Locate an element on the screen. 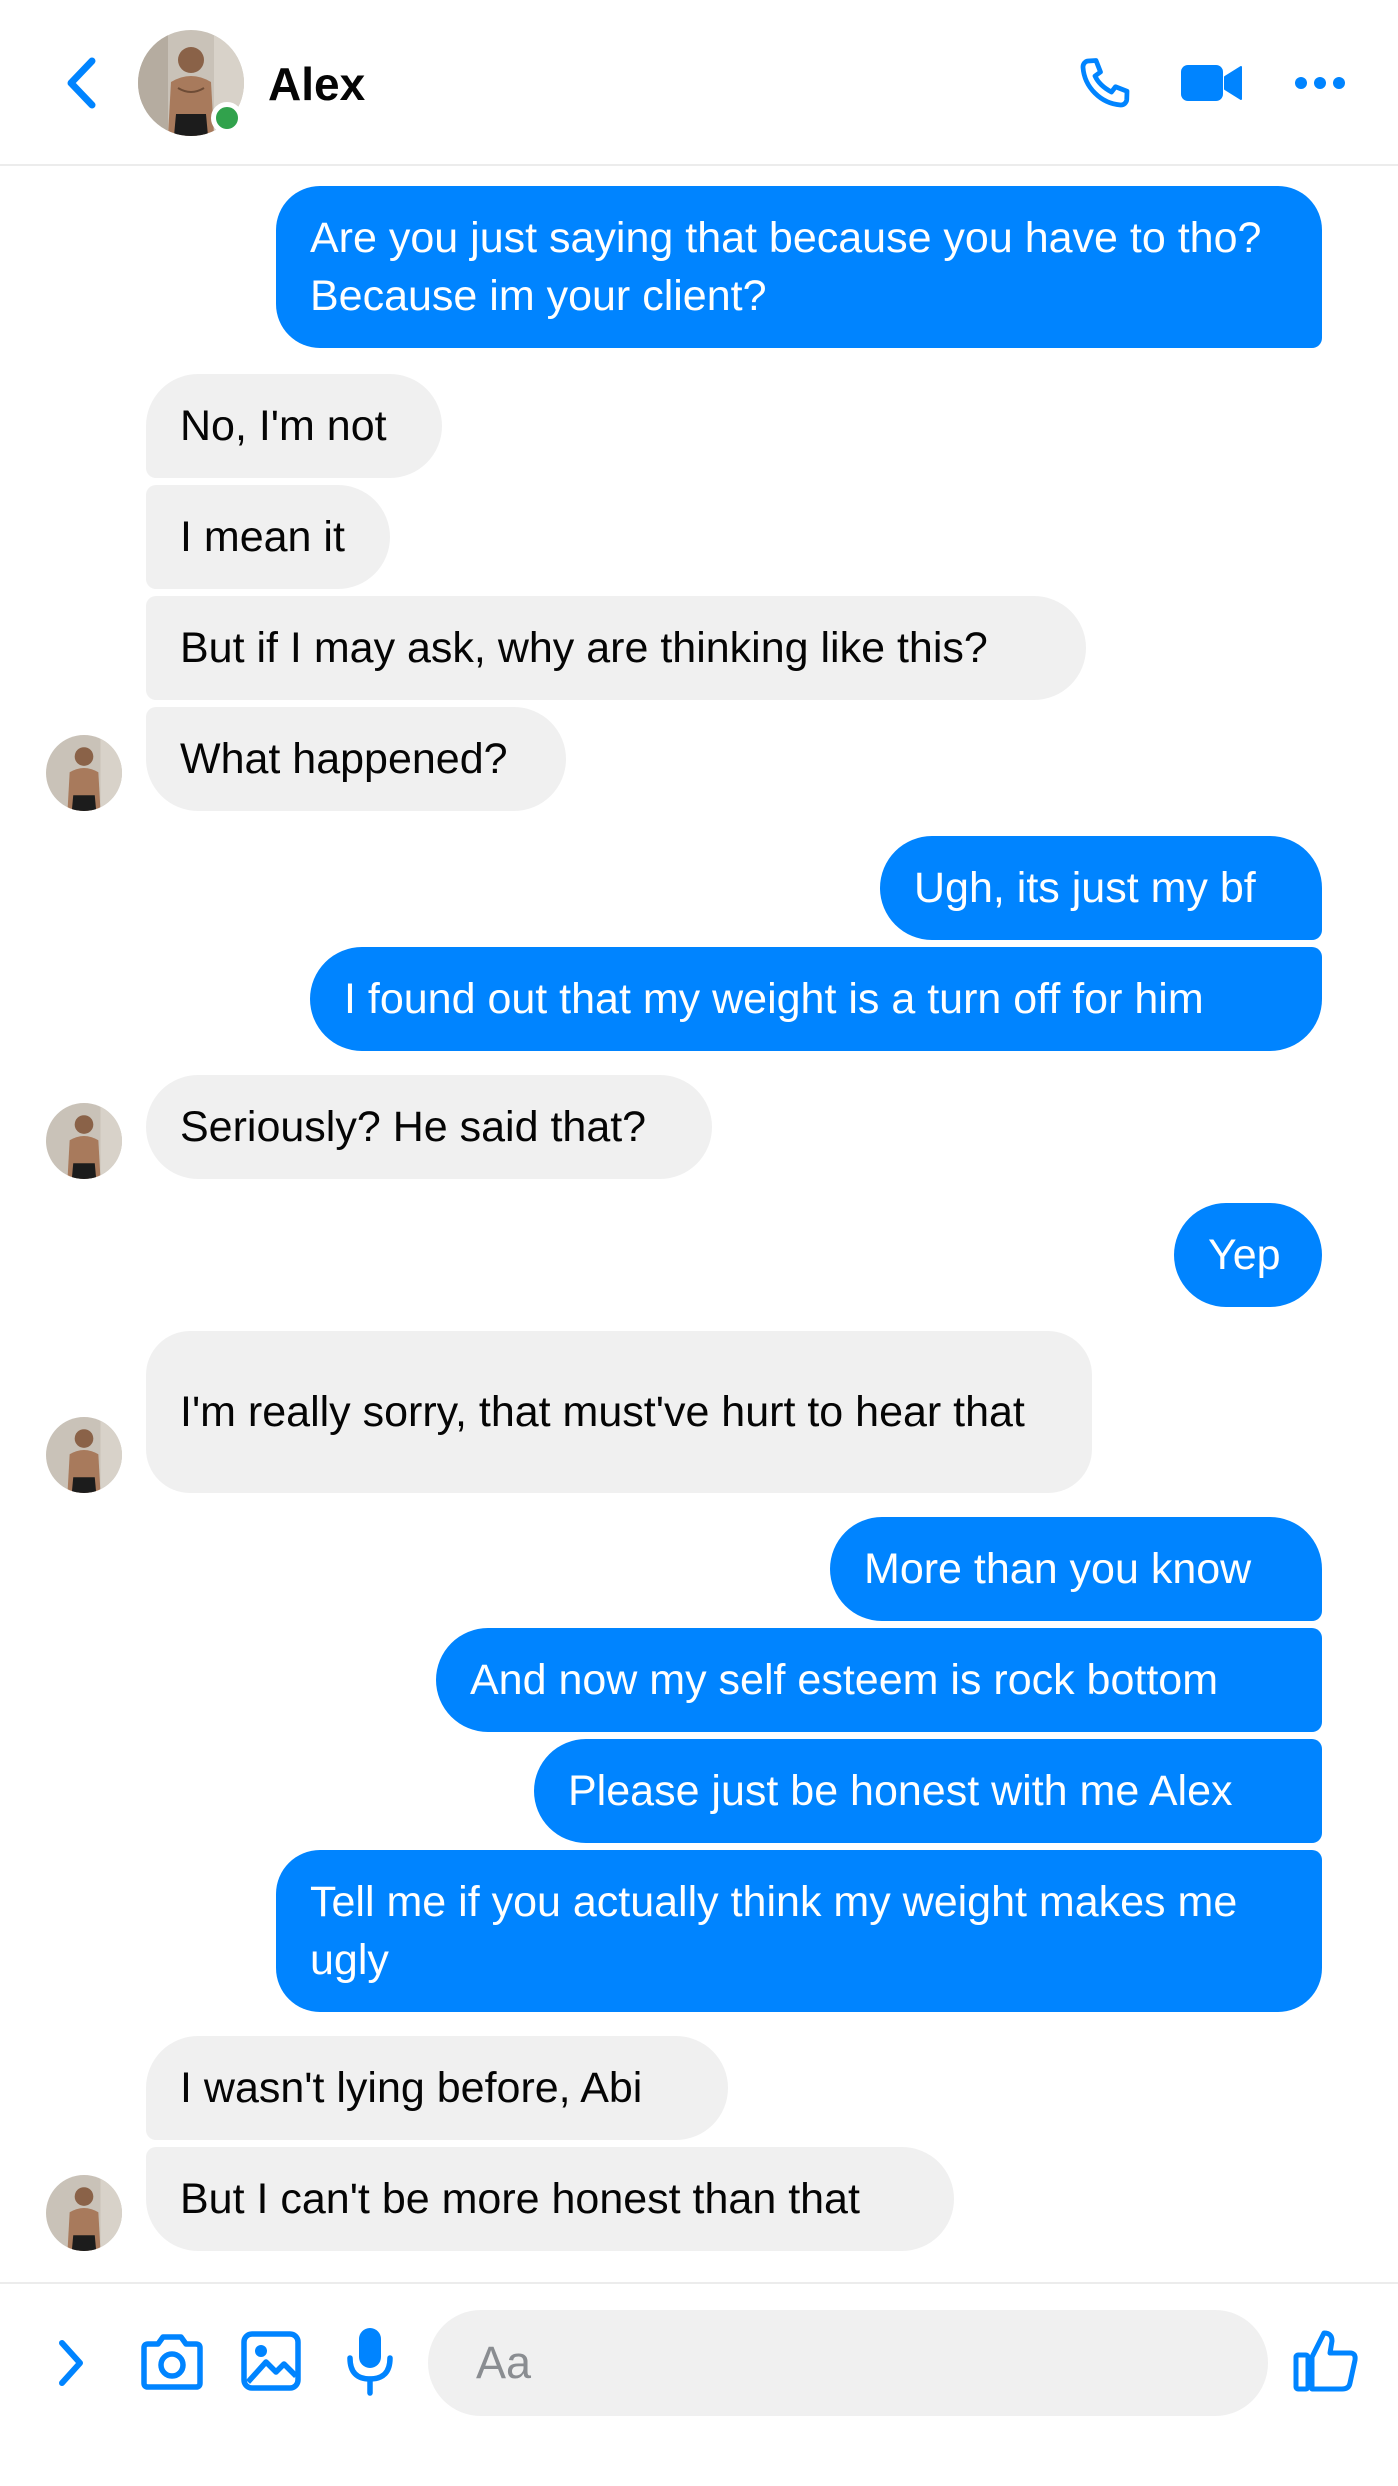  video-call-button is located at coordinates (1212, 83).